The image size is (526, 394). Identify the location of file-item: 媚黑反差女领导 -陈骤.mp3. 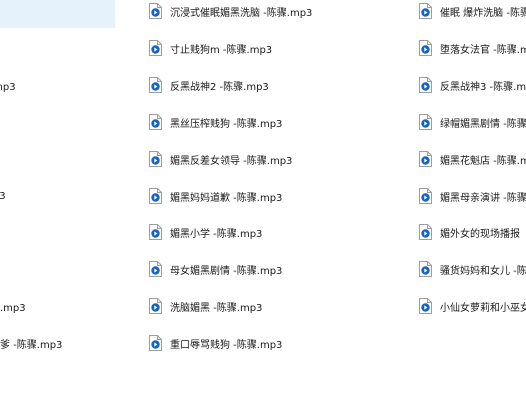
(245, 159).